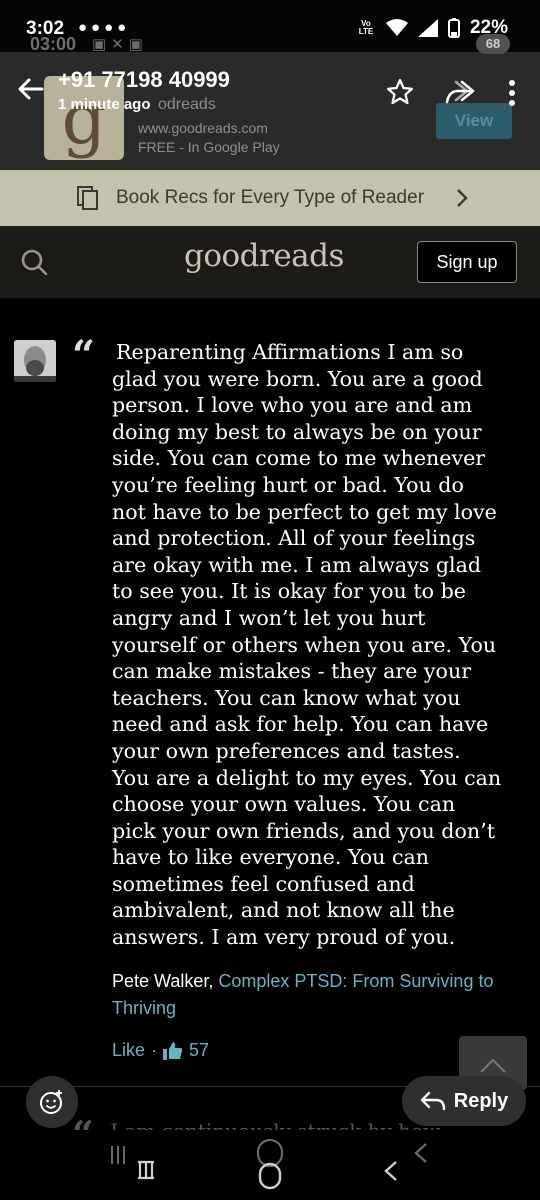 This screenshot has width=540, height=1200. What do you see at coordinates (297, 378) in the screenshot?
I see `quote-line: glad you were born. You are a good` at bounding box center [297, 378].